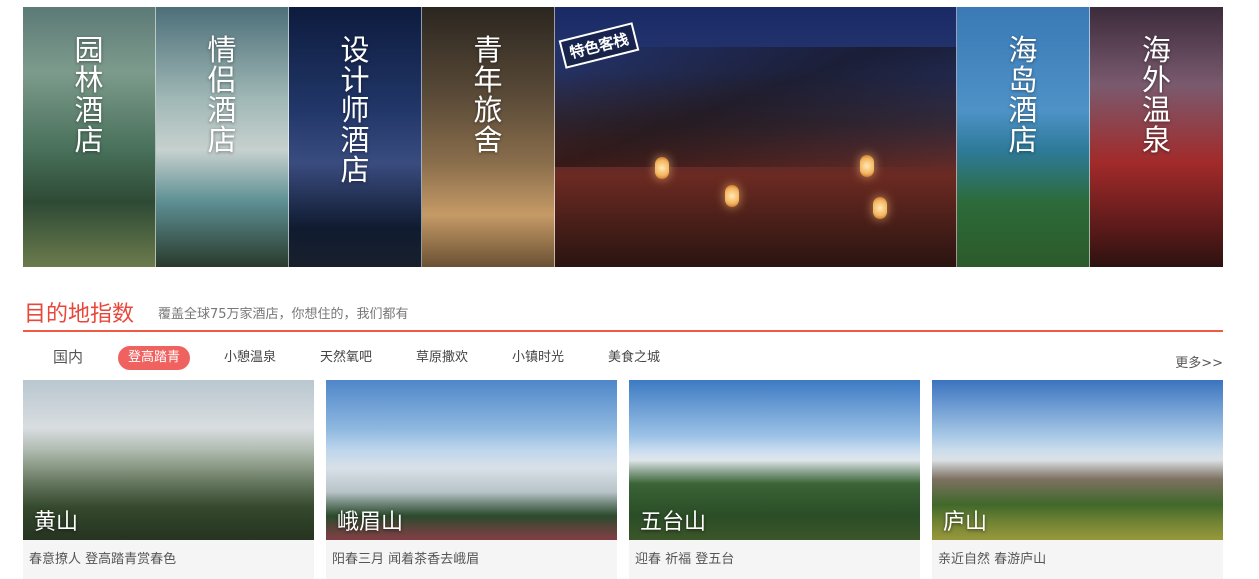  What do you see at coordinates (774, 479) in the screenshot?
I see `destination-card-wutaishan: 五台山 迎春 祈福 登五台` at bounding box center [774, 479].